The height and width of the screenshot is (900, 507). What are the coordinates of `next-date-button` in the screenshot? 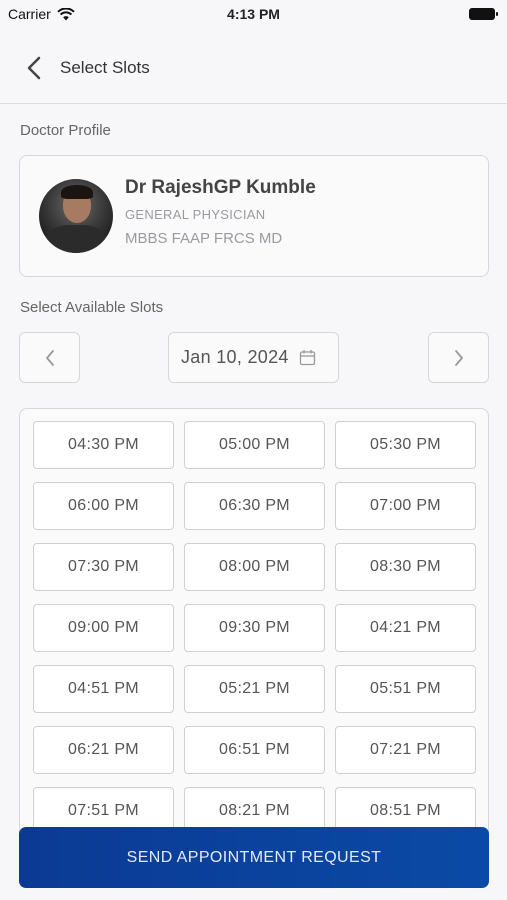 It's located at (458, 357).